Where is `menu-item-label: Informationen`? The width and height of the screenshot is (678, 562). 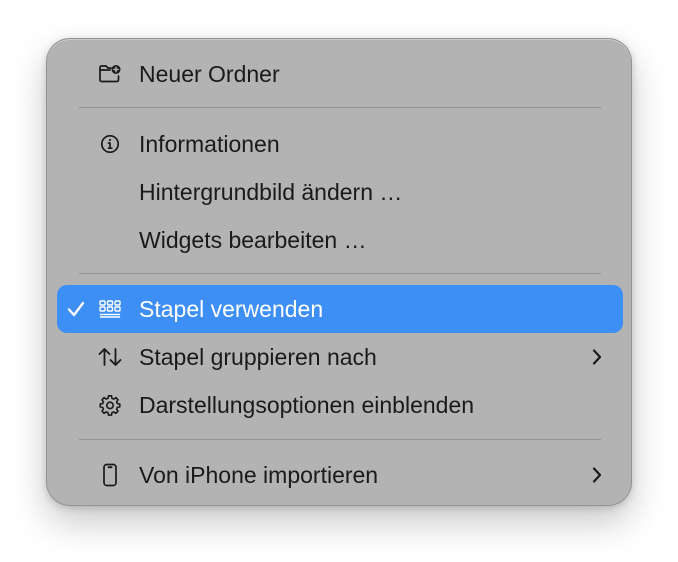 menu-item-label: Informationen is located at coordinates (209, 144).